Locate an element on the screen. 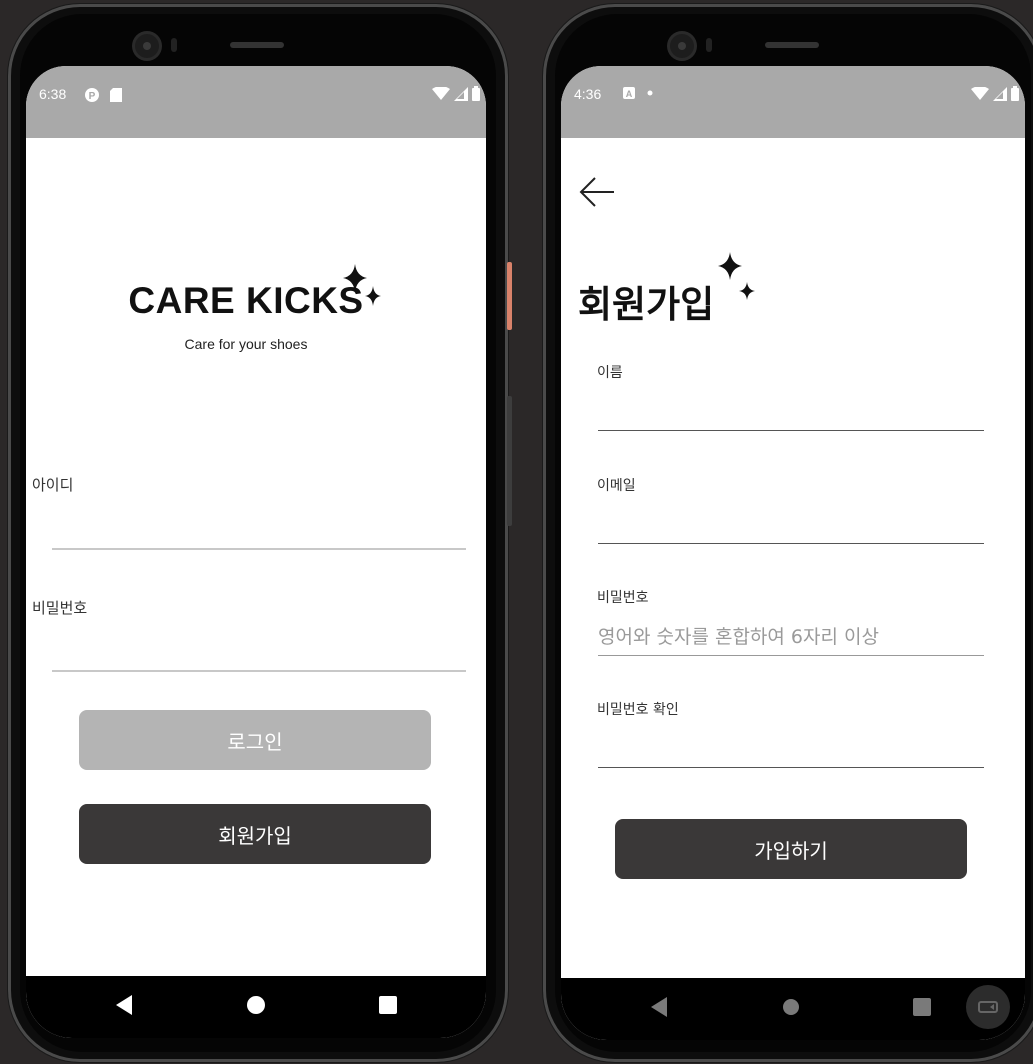 The width and height of the screenshot is (1033, 1064). app-notification-icon: A is located at coordinates (629, 93).